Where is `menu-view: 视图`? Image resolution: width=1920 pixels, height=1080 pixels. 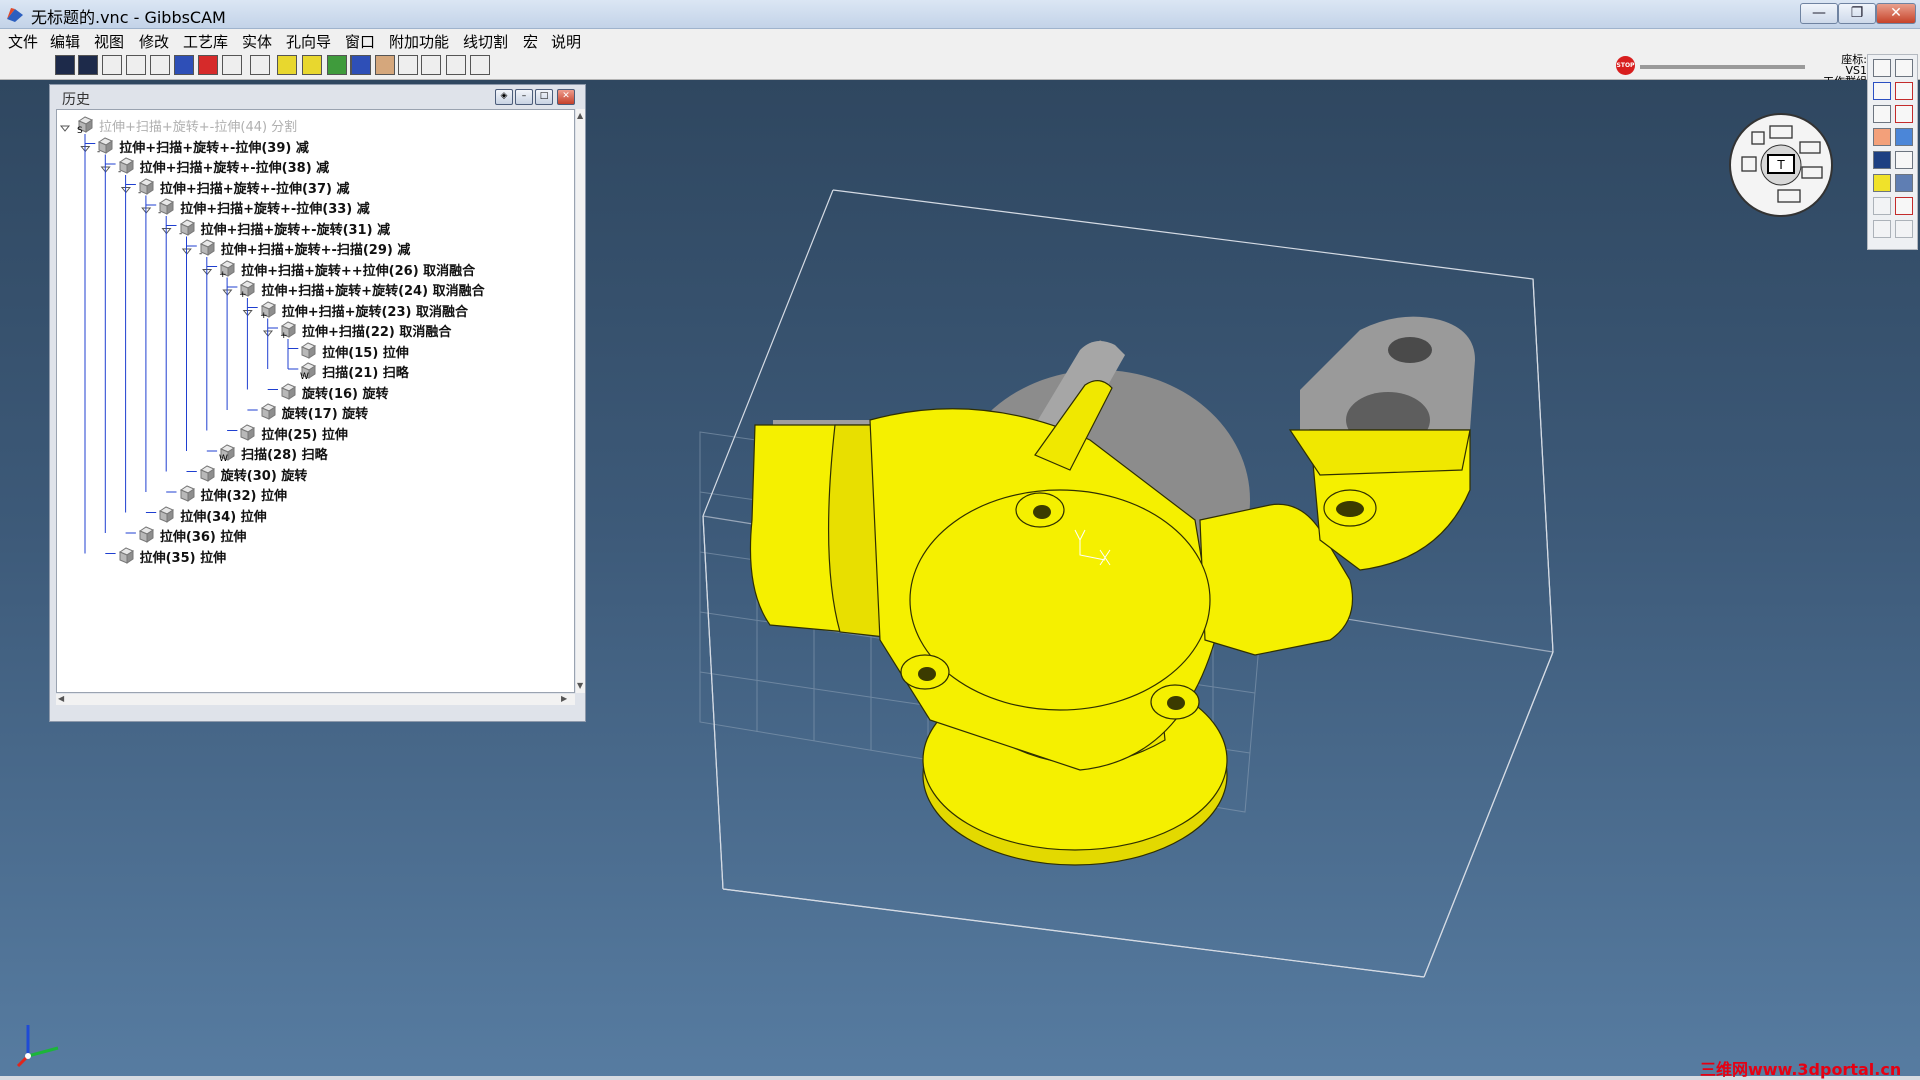
menu-view: 视图 is located at coordinates (109, 41).